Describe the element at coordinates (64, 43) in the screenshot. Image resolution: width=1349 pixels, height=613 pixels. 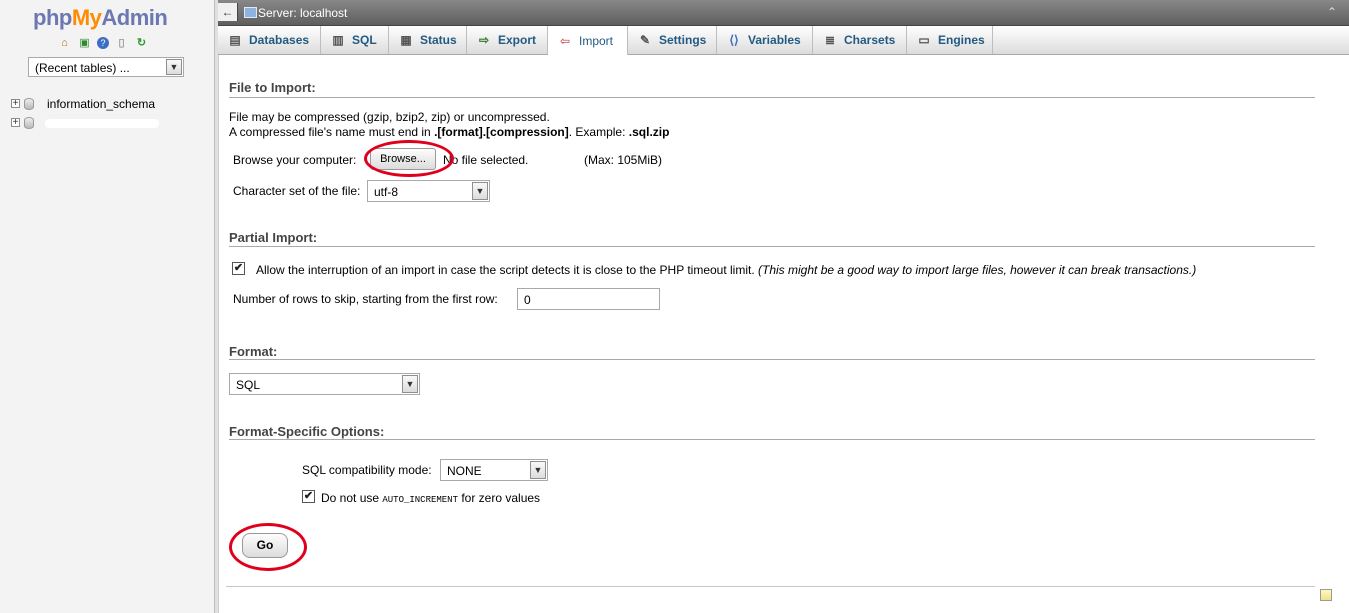
I see `home-icon: ⌂` at that location.